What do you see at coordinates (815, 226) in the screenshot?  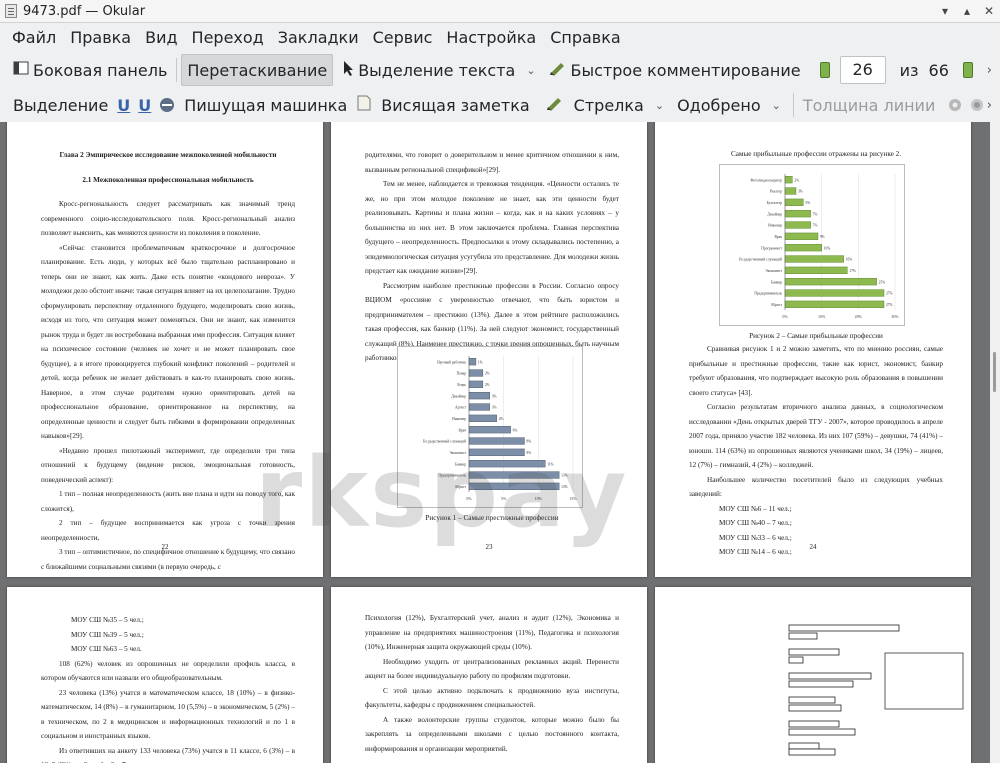 I see `data-label: 7%` at bounding box center [815, 226].